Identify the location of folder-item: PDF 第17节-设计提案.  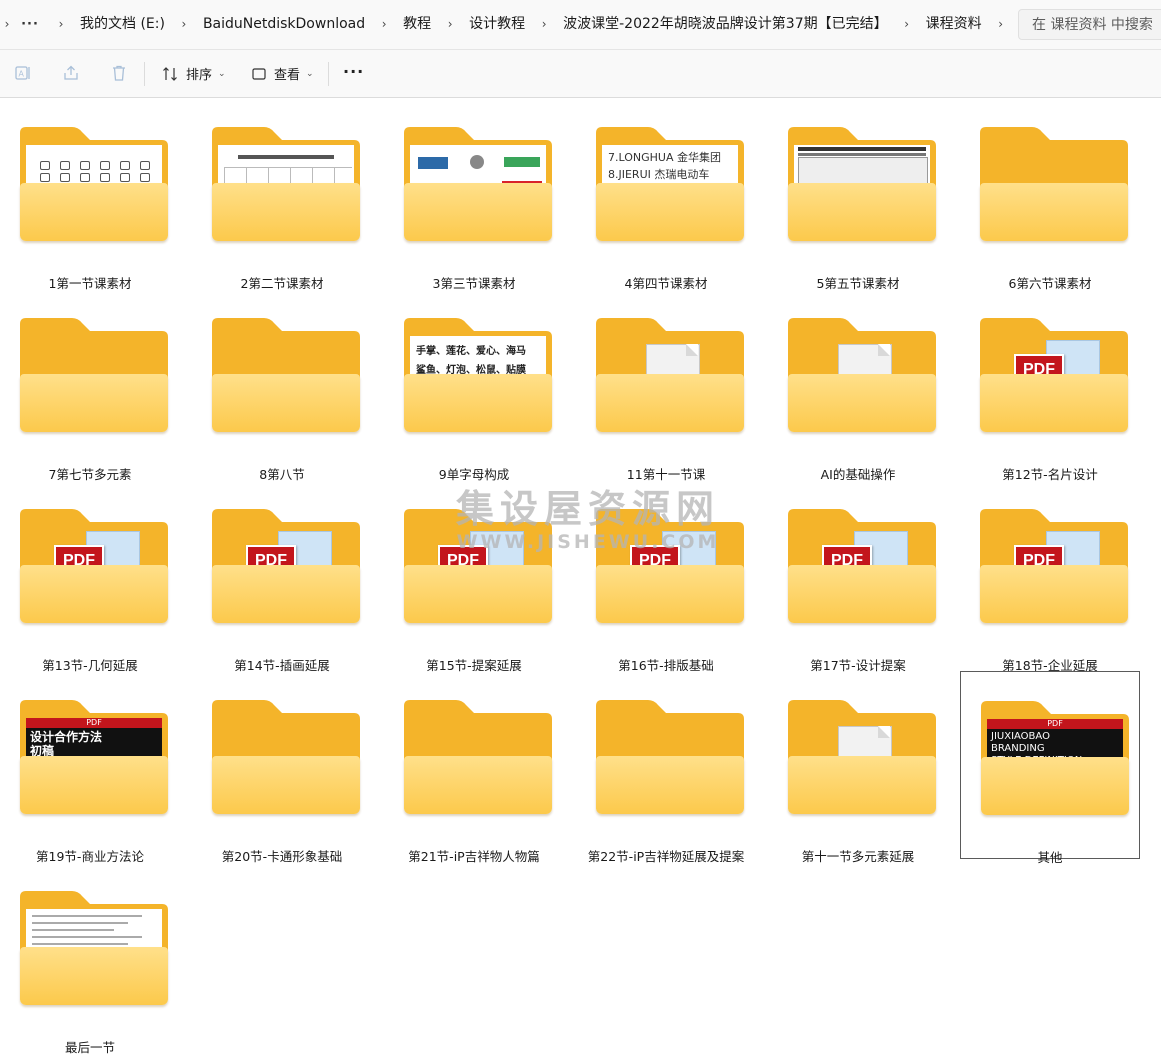
(858, 576).